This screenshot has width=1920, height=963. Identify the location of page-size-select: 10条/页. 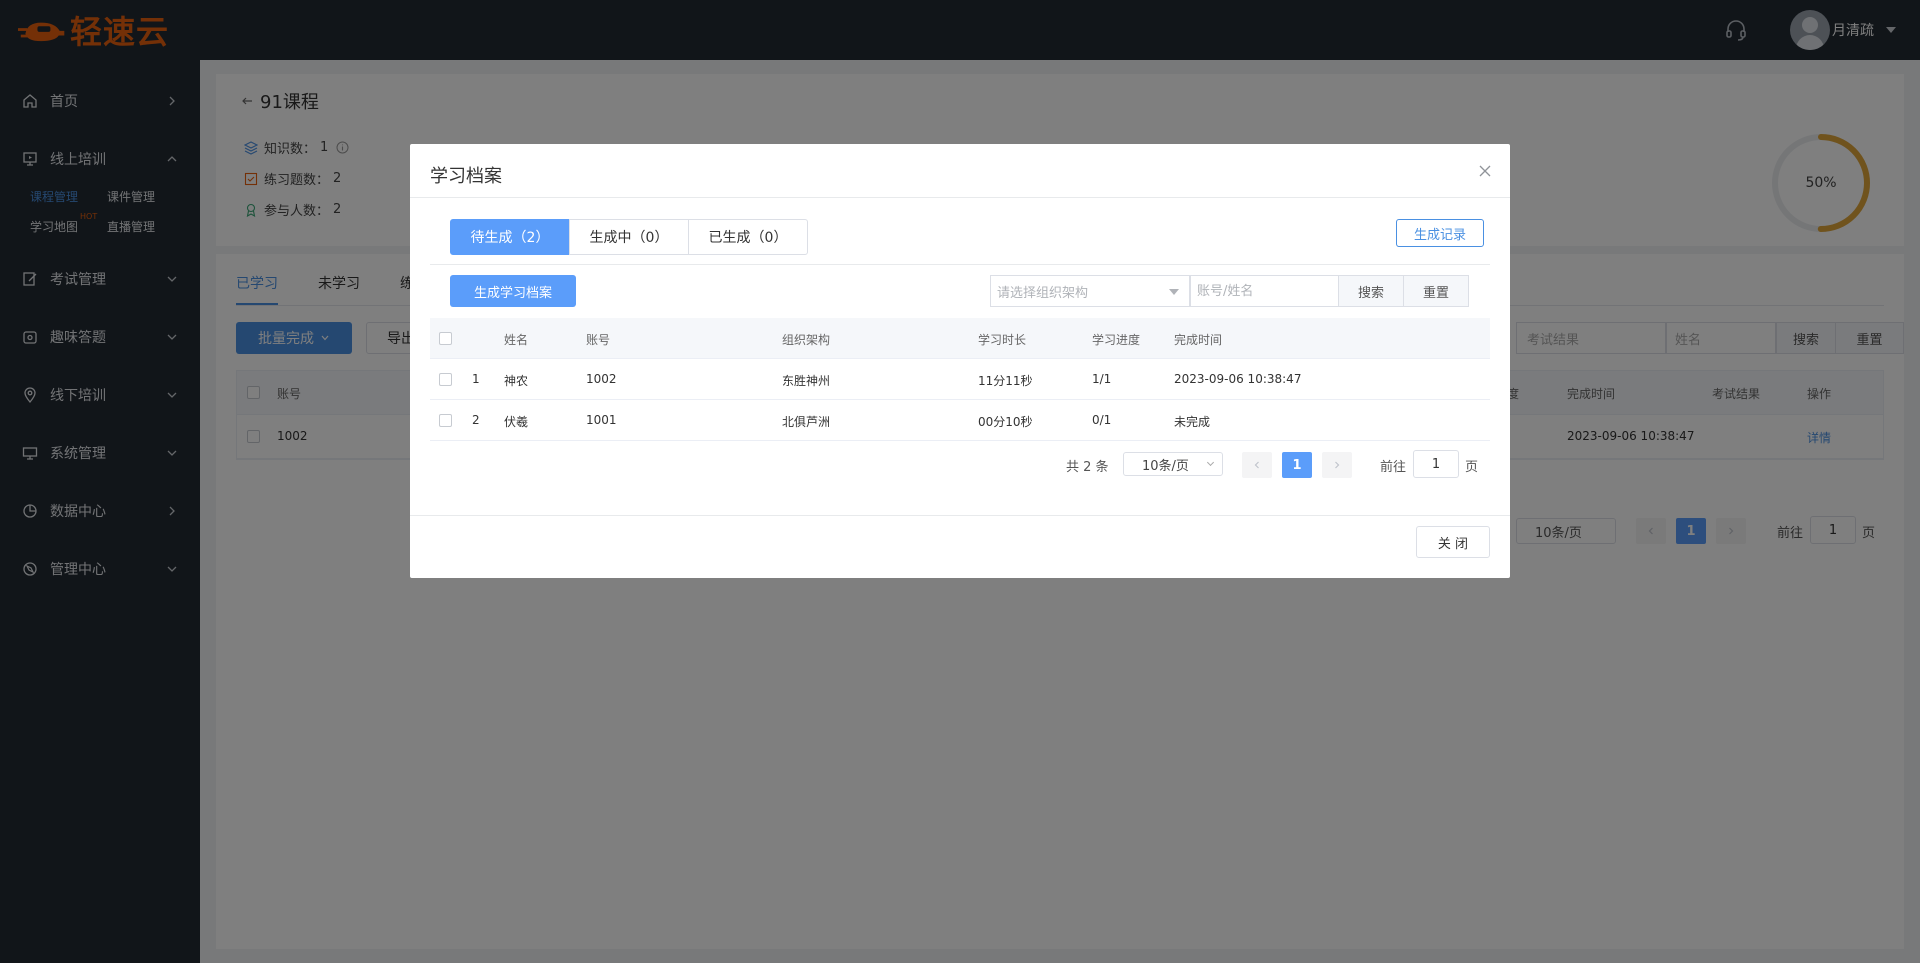
(1173, 464).